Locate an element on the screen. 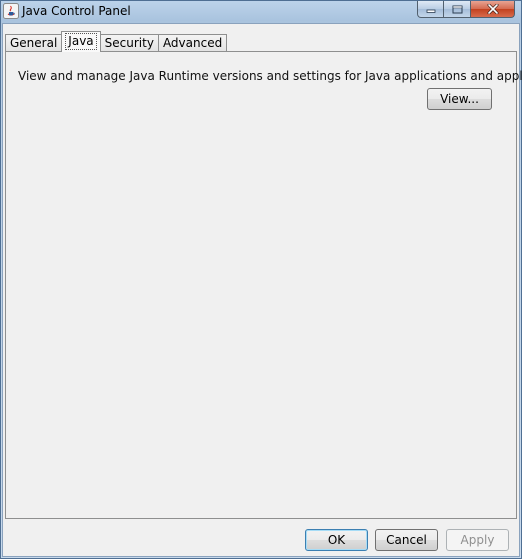 Image resolution: width=522 pixels, height=559 pixels. apply-button: Apply is located at coordinates (477, 540).